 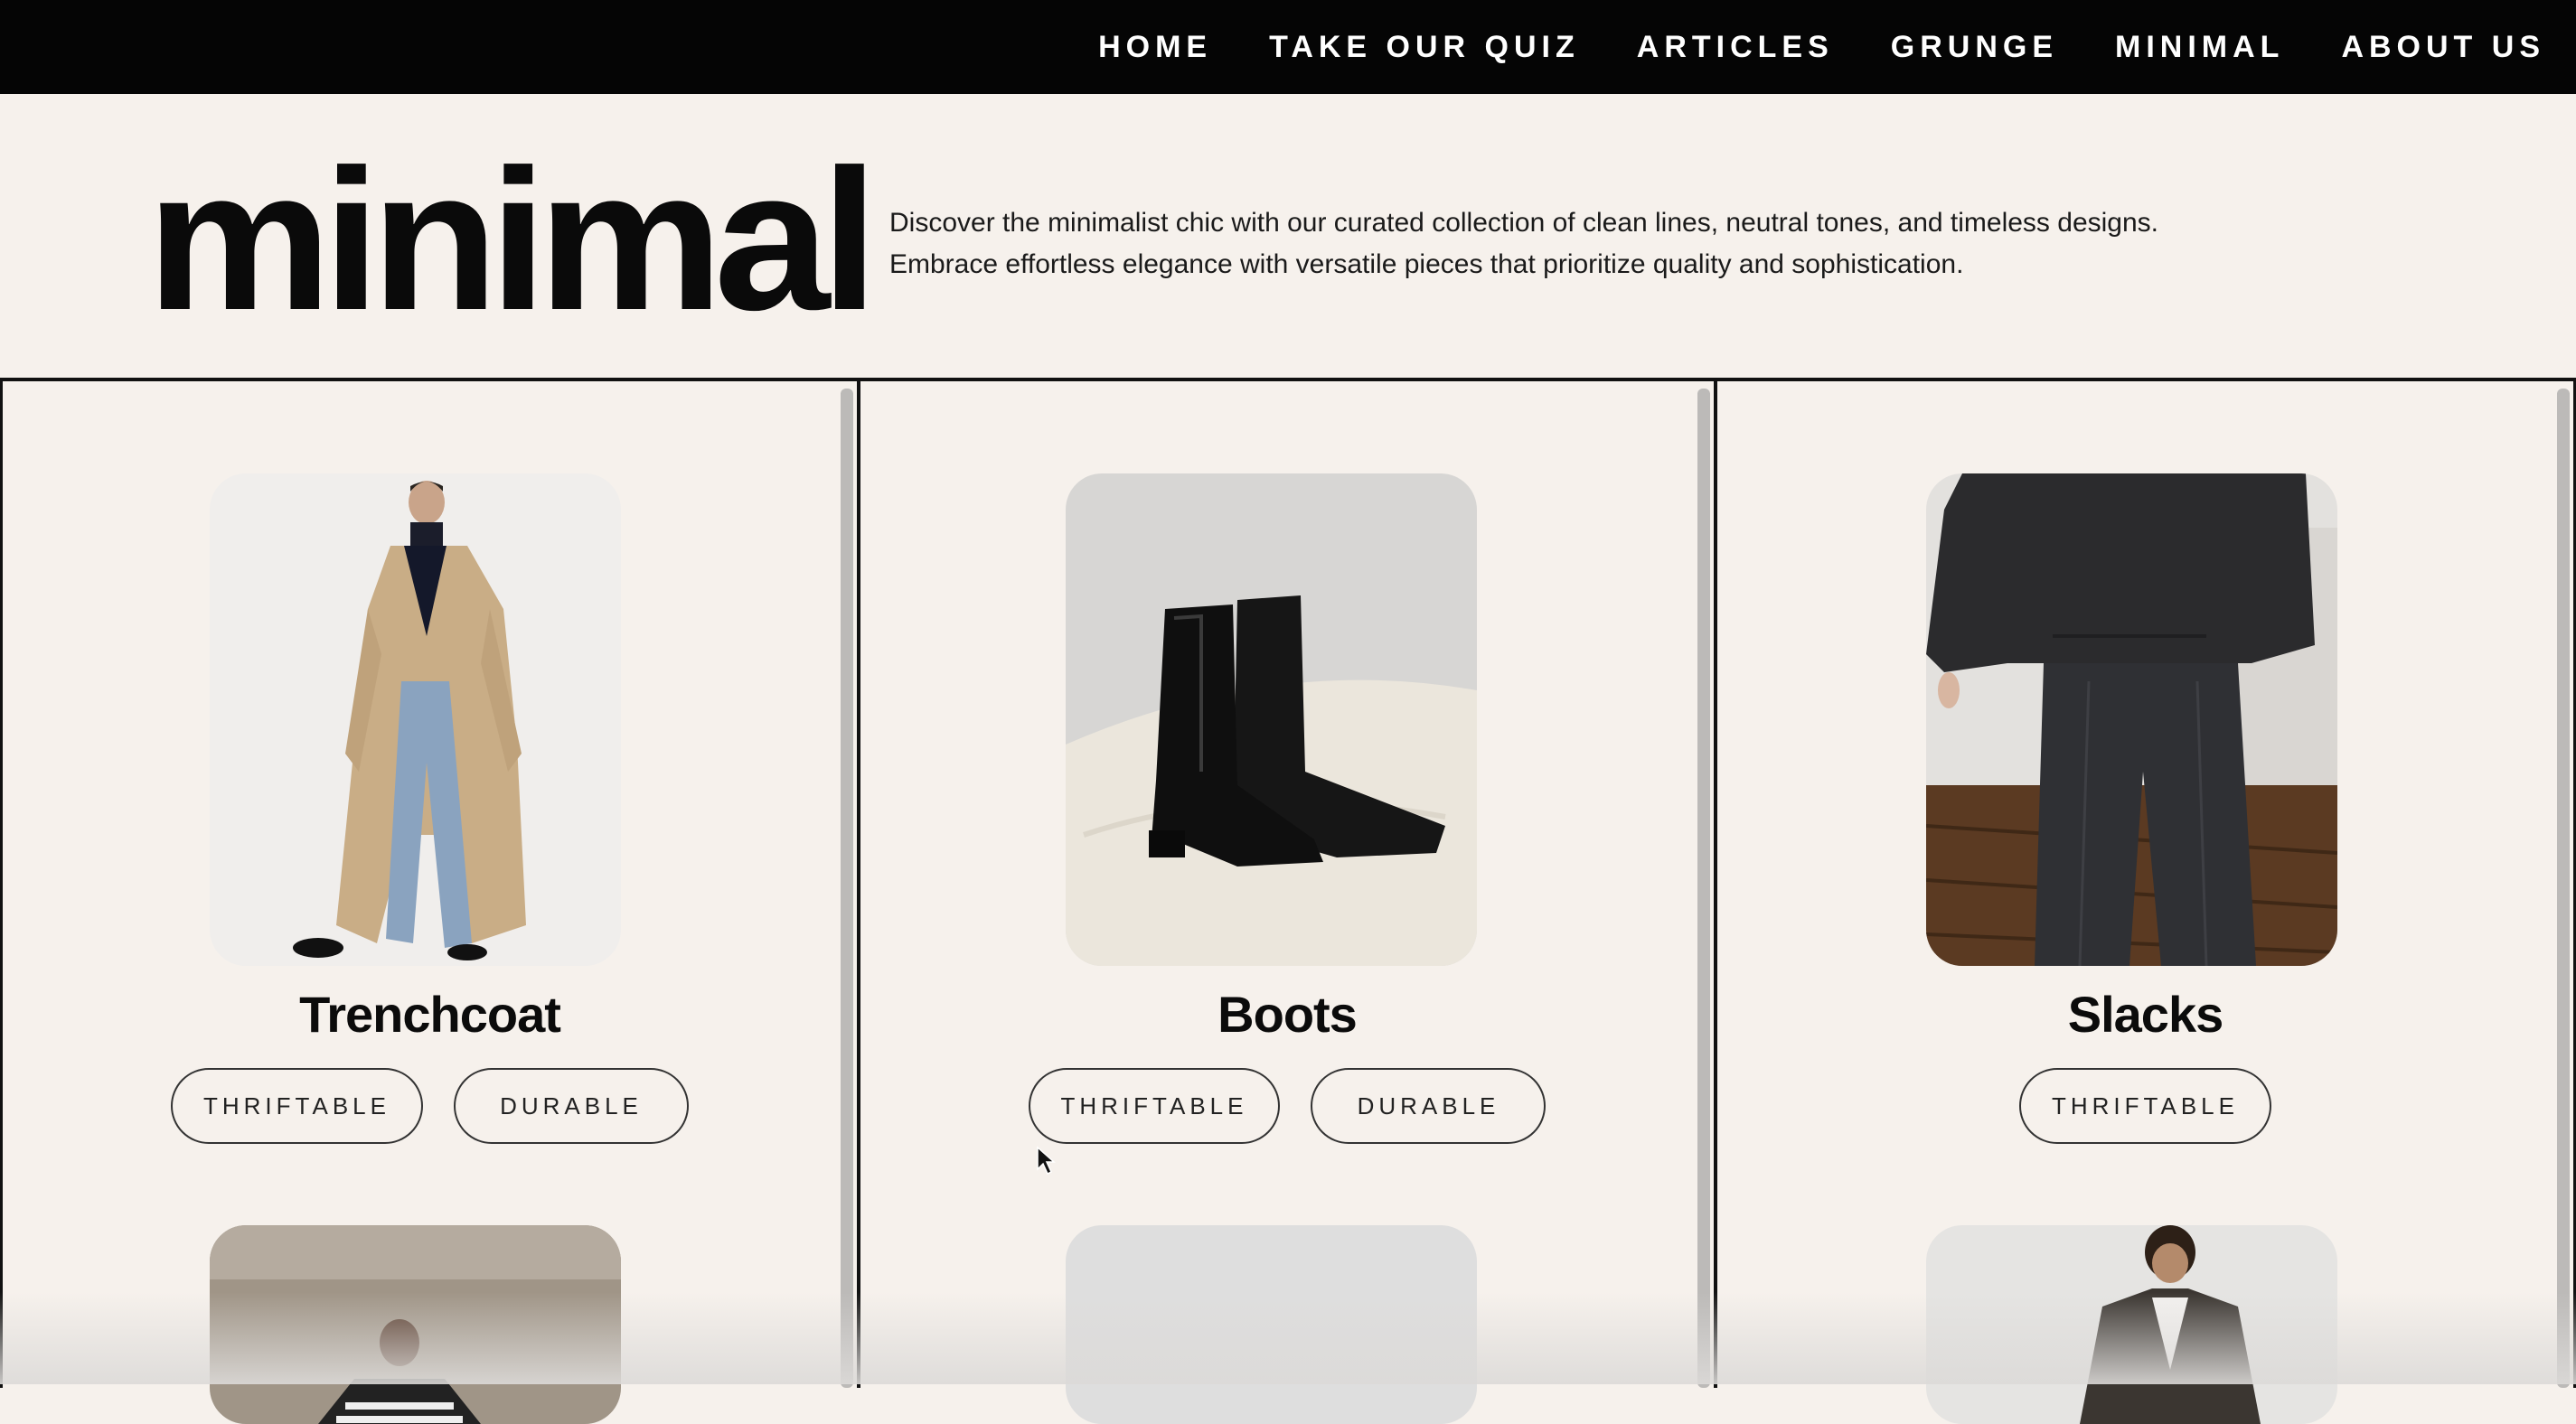 I want to click on slacks-image, so click(x=2132, y=719).